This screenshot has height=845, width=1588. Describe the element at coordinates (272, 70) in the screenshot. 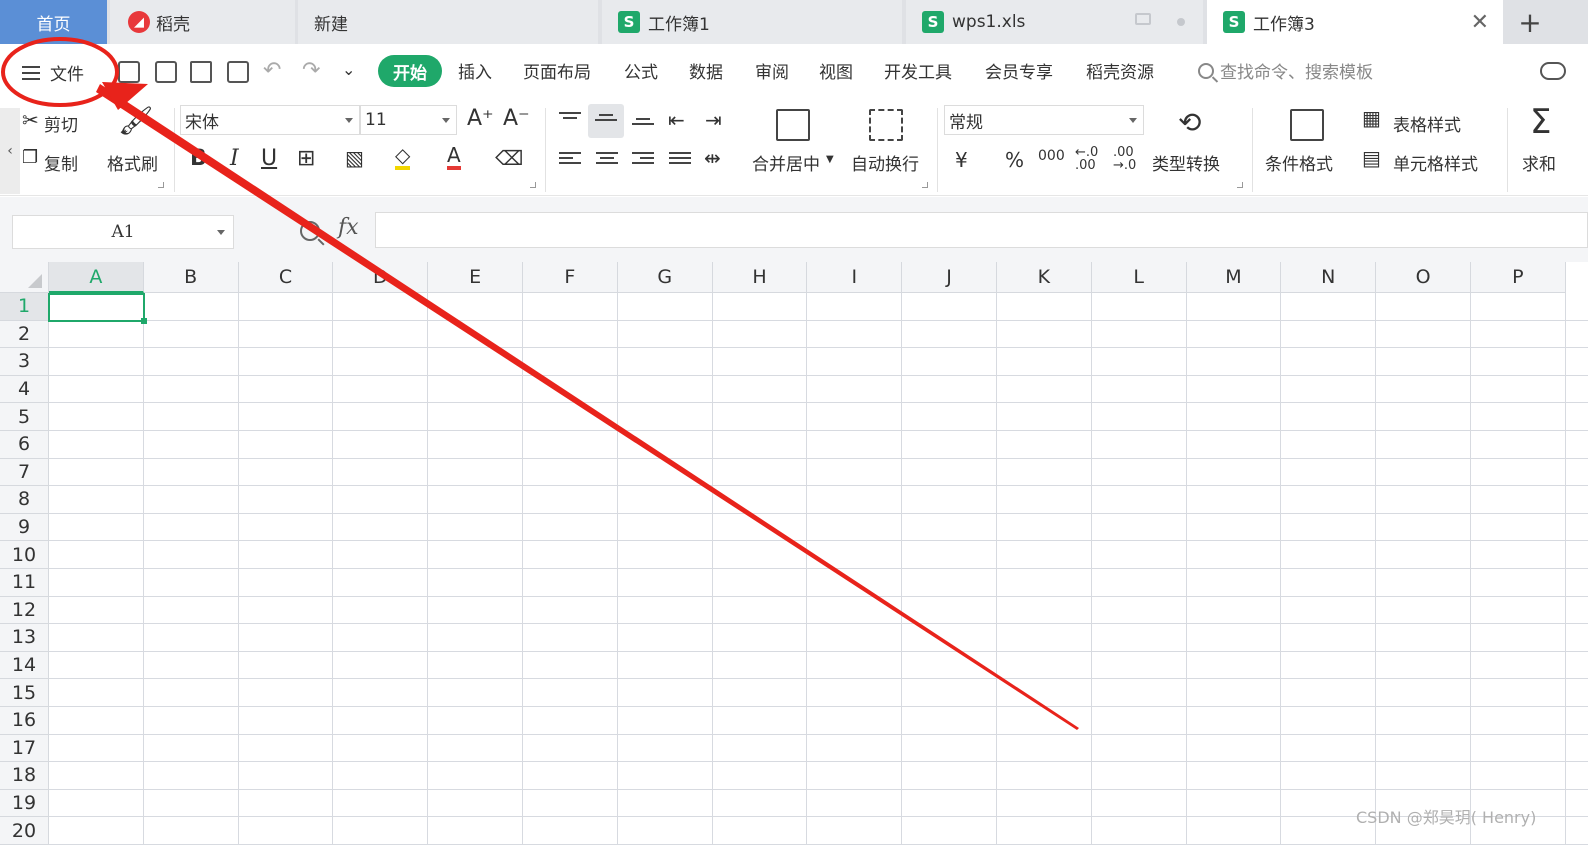

I see `undo-icon: ↶` at that location.